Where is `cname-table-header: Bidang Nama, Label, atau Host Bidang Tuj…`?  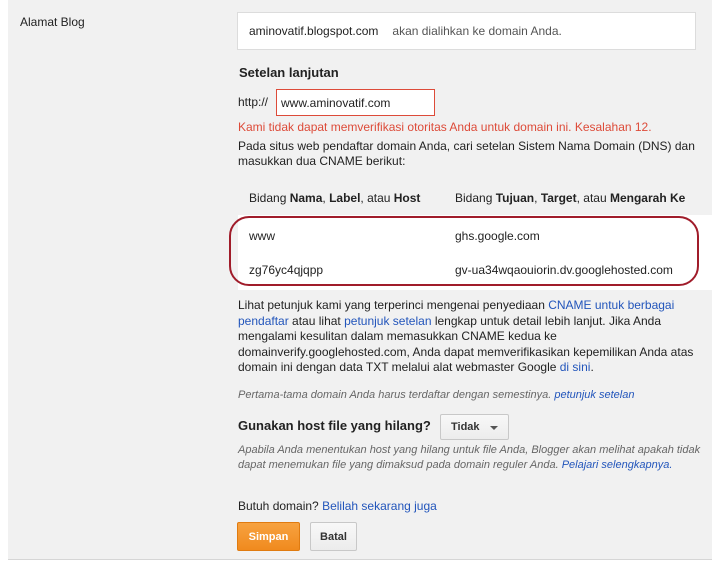
cname-table-header: Bidang Nama, Label, atau Host Bidang Tuj… is located at coordinates (475, 198).